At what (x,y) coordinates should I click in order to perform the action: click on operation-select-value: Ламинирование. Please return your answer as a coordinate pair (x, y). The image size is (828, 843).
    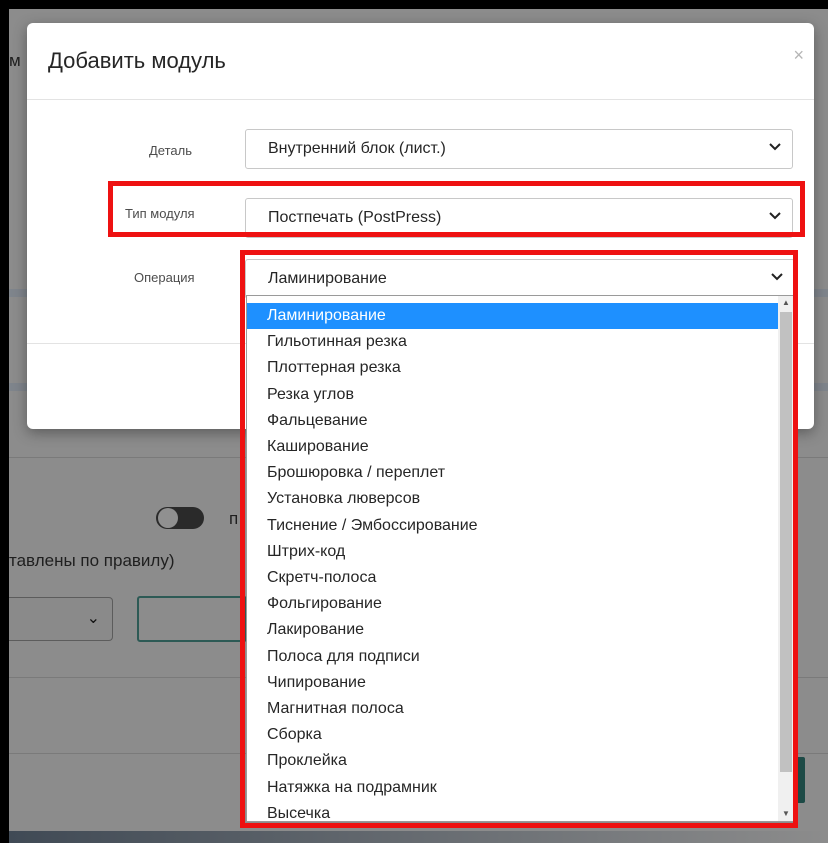
    Looking at the image, I should click on (327, 278).